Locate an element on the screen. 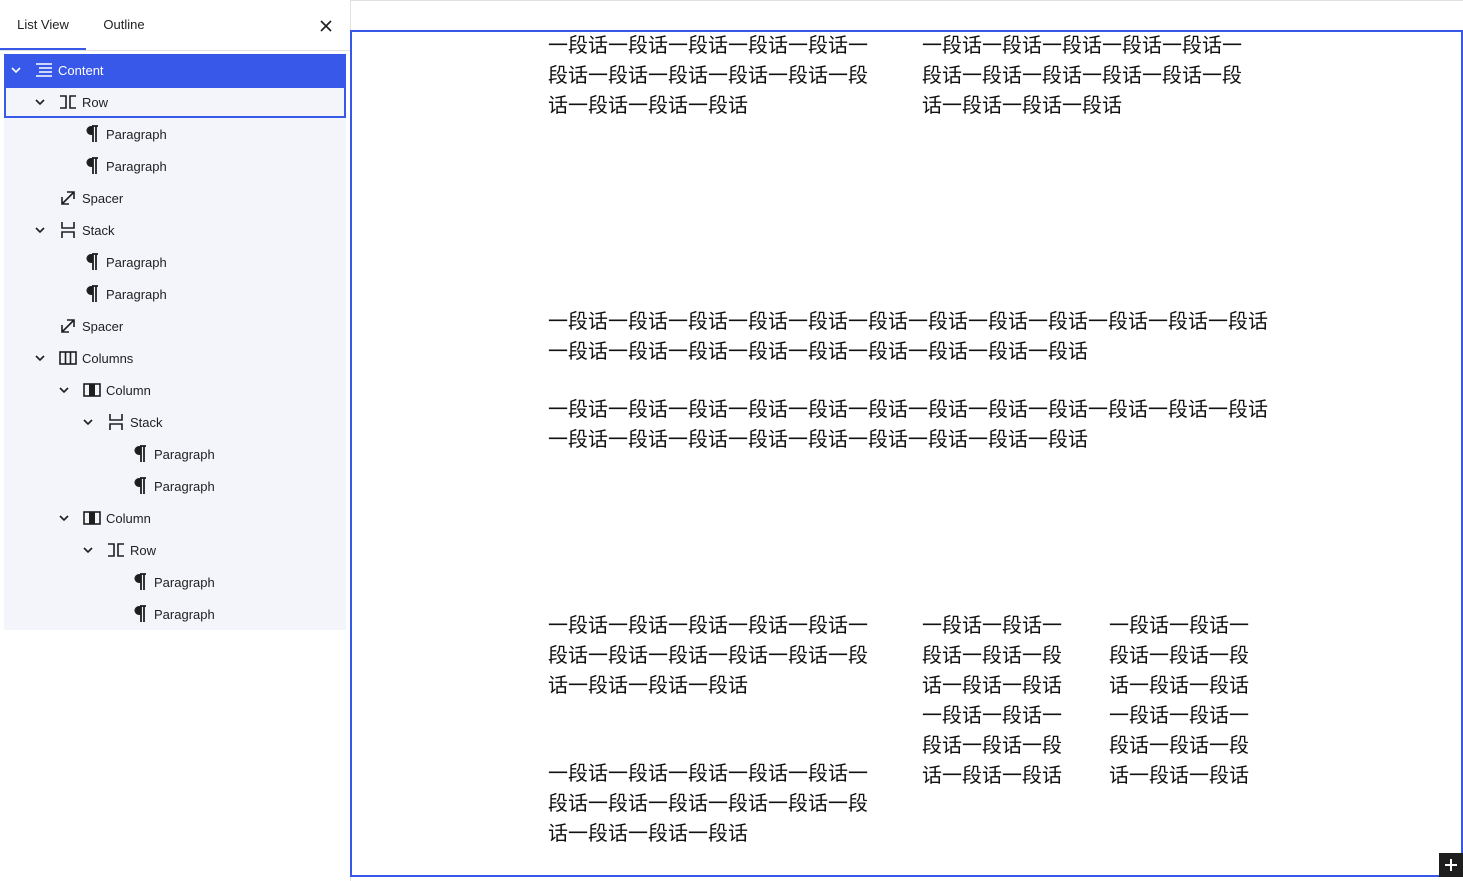 This screenshot has width=1463, height=881. close-icon is located at coordinates (326, 26).